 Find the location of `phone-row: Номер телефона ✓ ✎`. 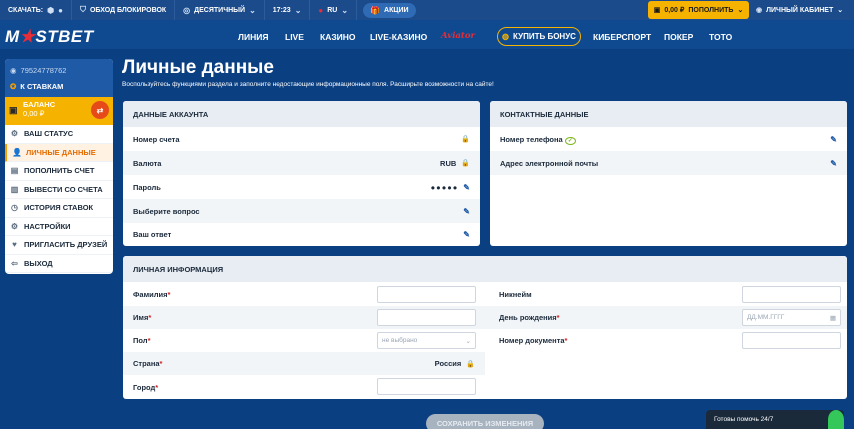

phone-row: Номер телефона ✓ ✎ is located at coordinates (668, 139).